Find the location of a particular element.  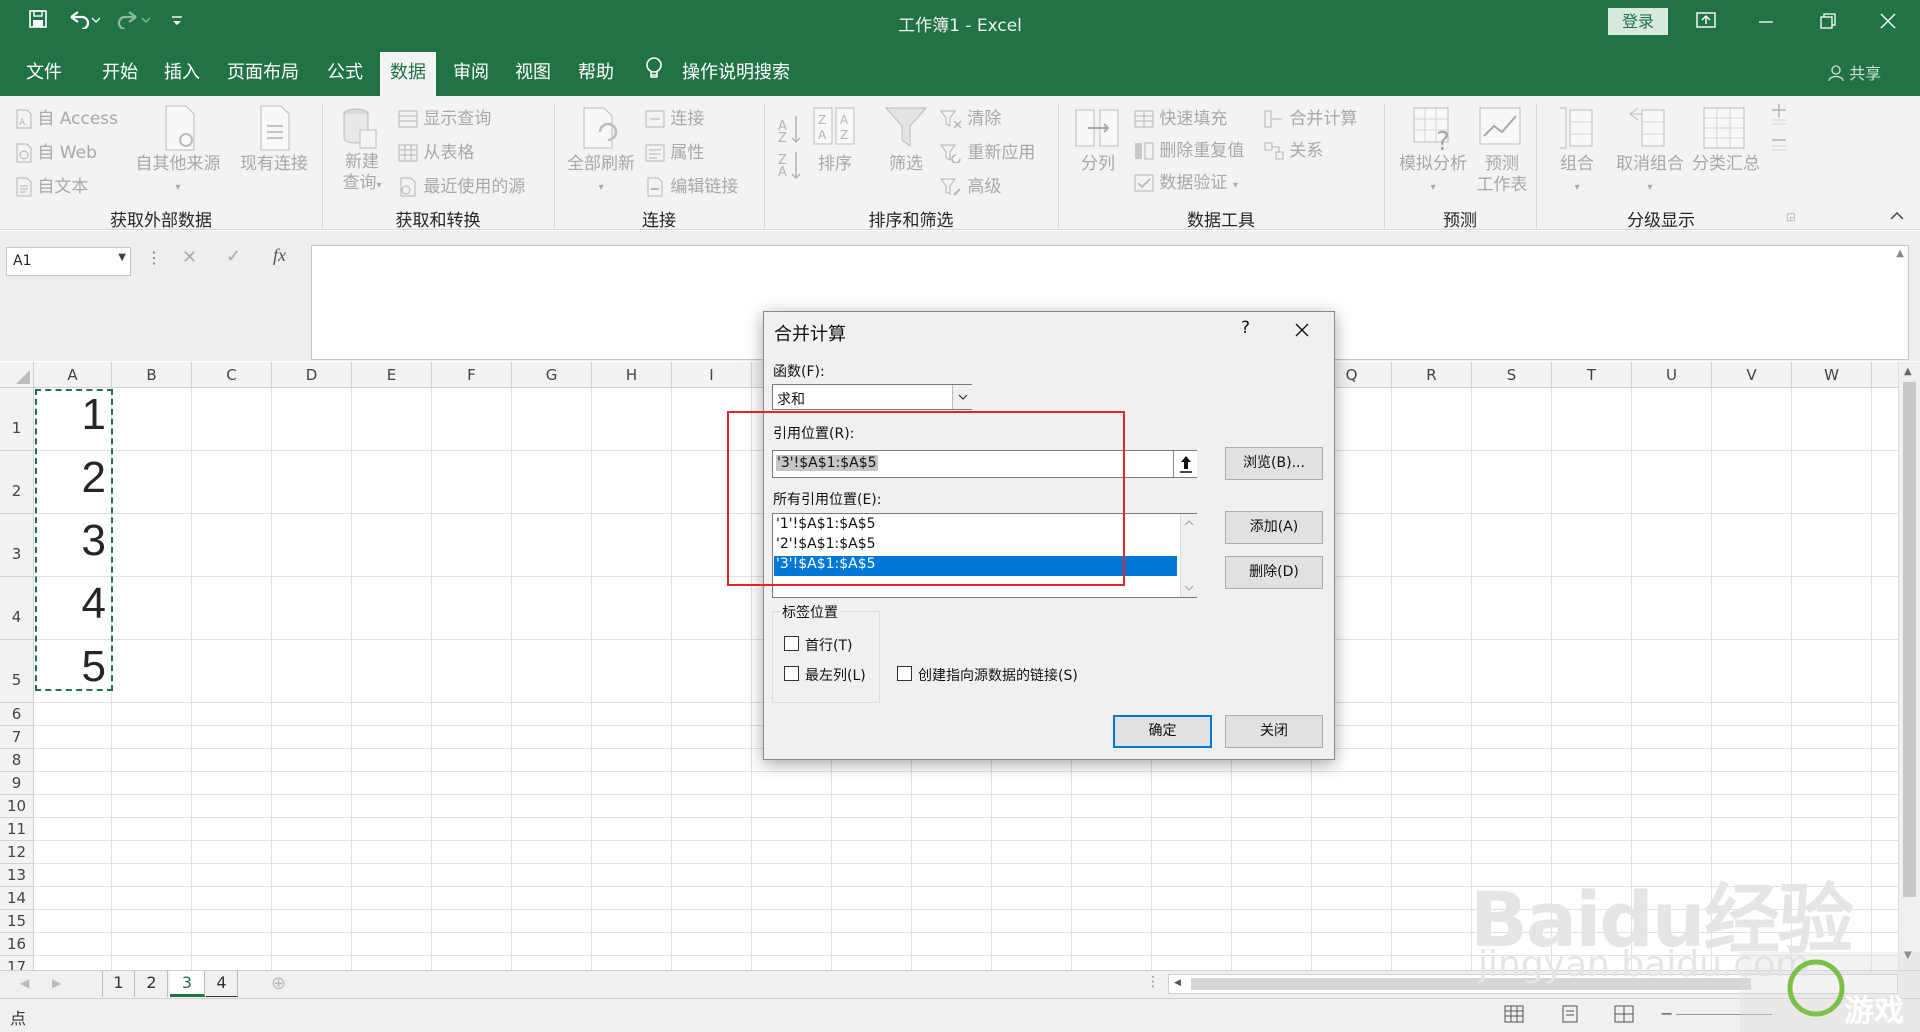

dialog-launcher-icon: ◲ is located at coordinates (1790, 217).